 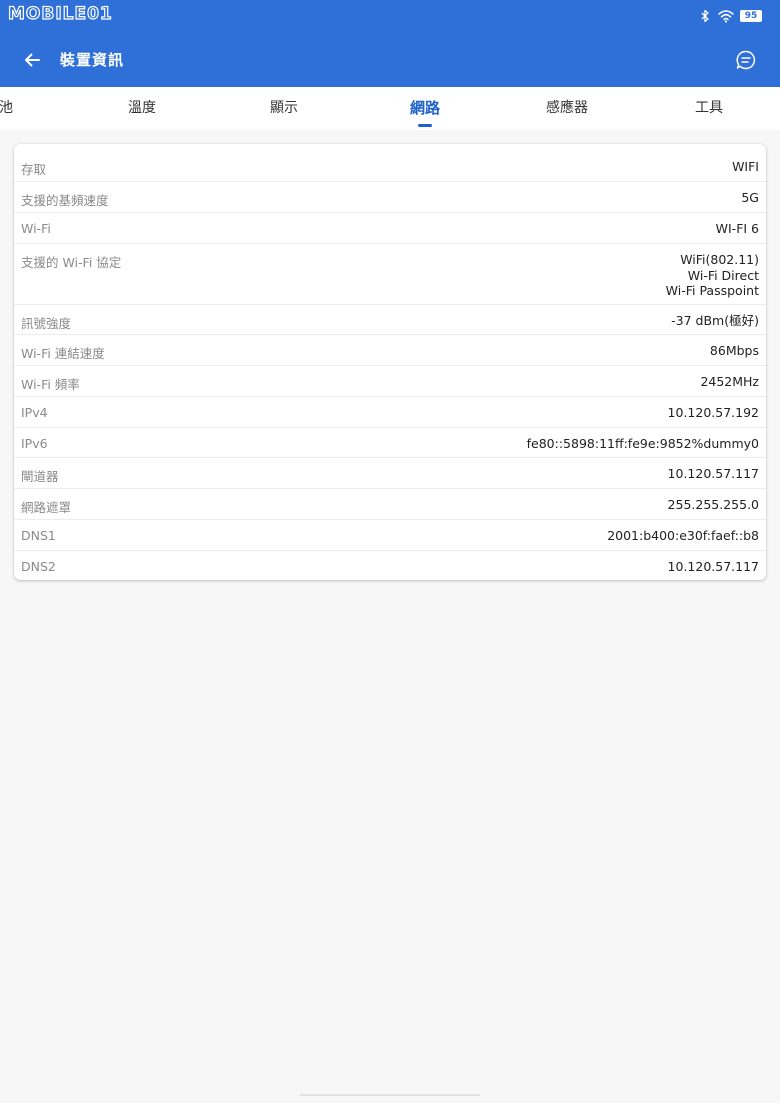 I want to click on row-value: 255.255.255.0, so click(x=713, y=505).